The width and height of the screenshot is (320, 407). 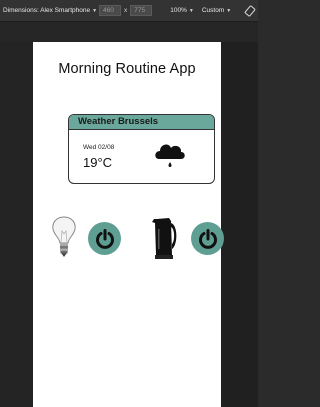 I want to click on weather-date: Wed 02/08, so click(x=99, y=147).